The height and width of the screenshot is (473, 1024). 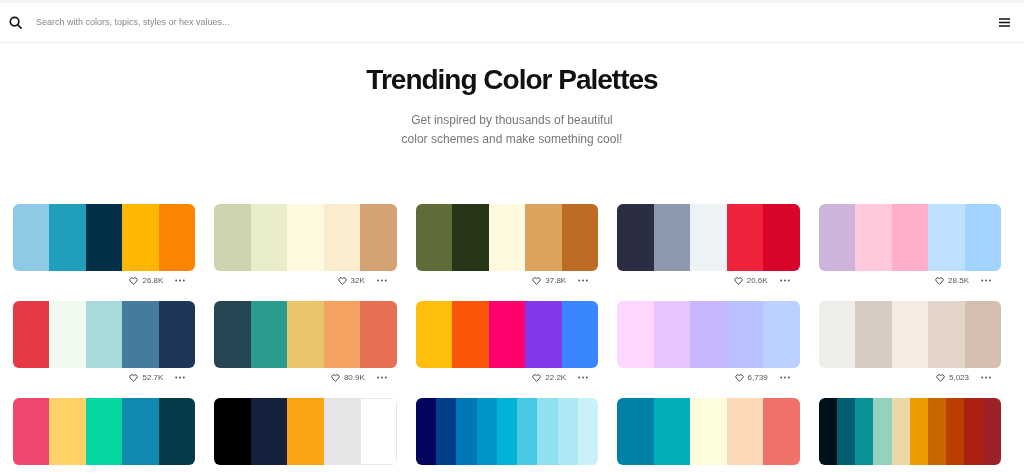 I want to click on menu-icon, so click(x=1004, y=22).